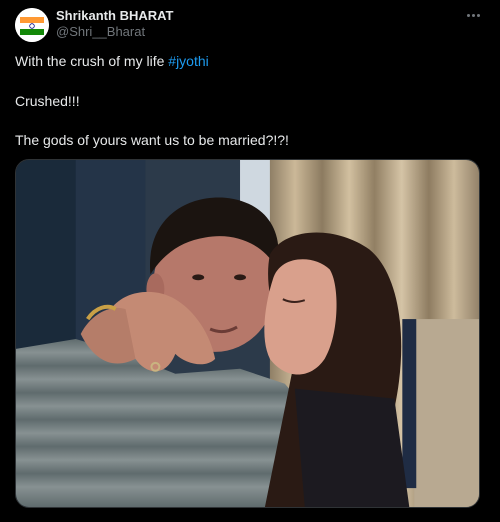 The image size is (500, 522). I want to click on tweet-text-prefix: With the crush of my life, so click(92, 61).